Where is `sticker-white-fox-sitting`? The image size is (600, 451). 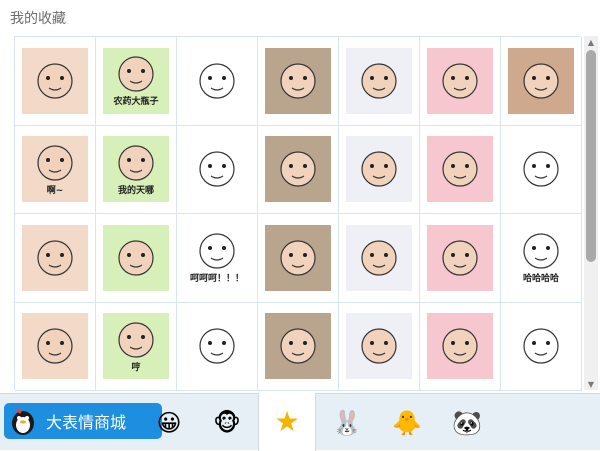 sticker-white-fox-sitting is located at coordinates (460, 80).